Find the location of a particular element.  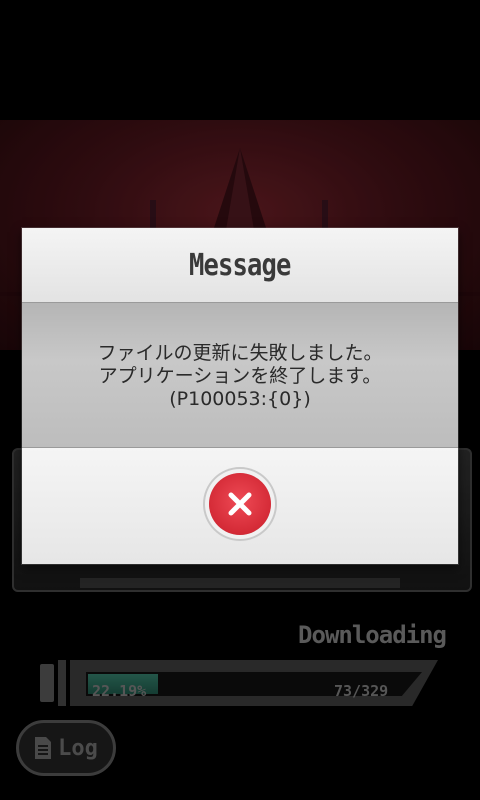

message-line: ファイルの更新に失敗しました。 is located at coordinates (240, 352).